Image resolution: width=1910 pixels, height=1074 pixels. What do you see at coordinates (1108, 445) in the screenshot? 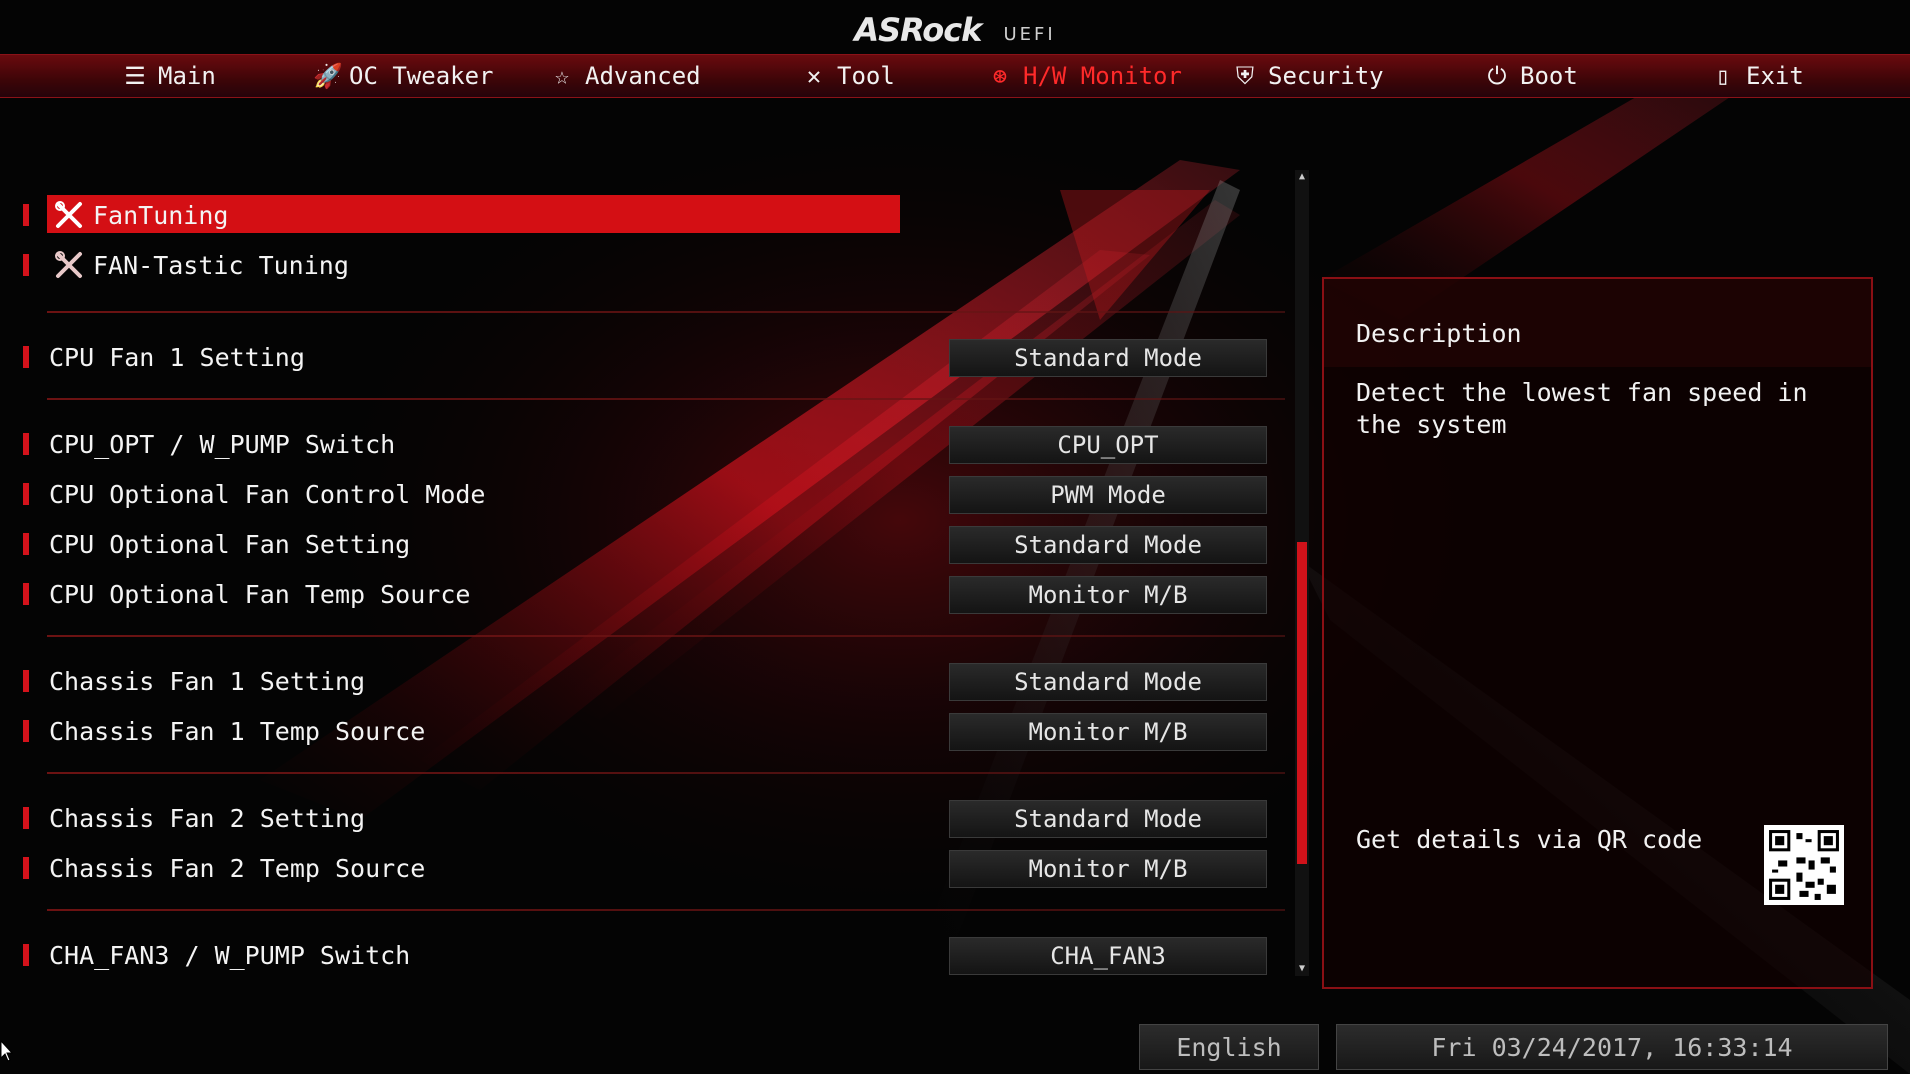
I see `cpu-opt-switch-value: CPU_OPT` at bounding box center [1108, 445].